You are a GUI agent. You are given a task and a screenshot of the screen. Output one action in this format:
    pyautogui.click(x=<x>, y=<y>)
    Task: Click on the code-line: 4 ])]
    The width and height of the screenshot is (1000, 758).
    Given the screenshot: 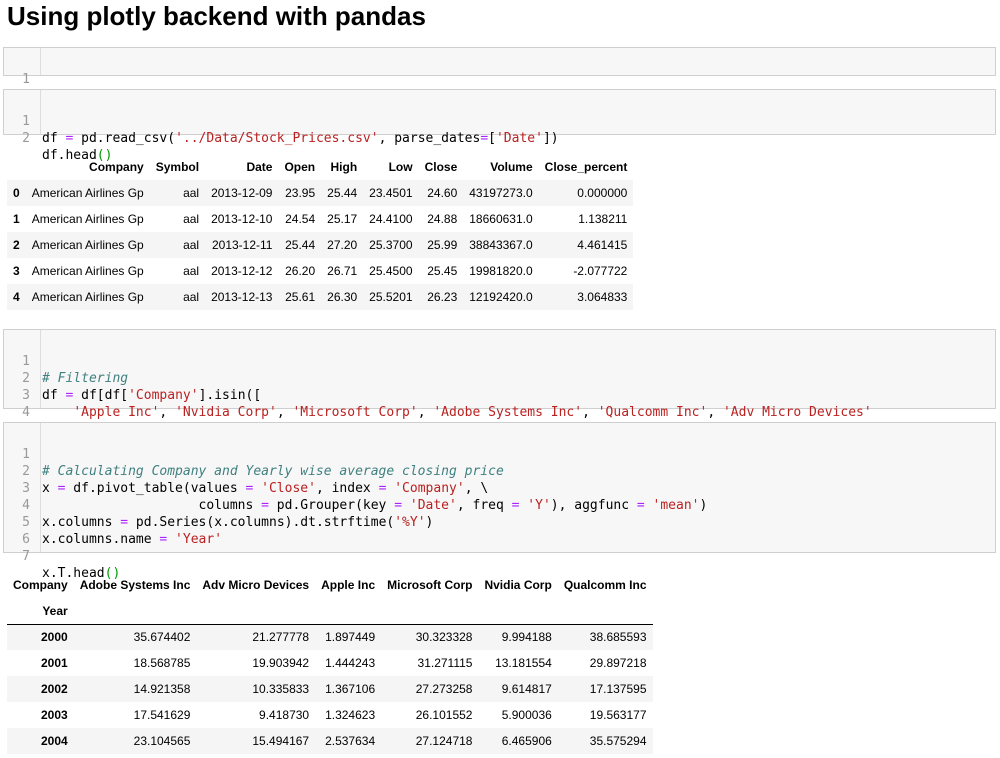 What is the action you would take?
    pyautogui.click(x=499, y=412)
    